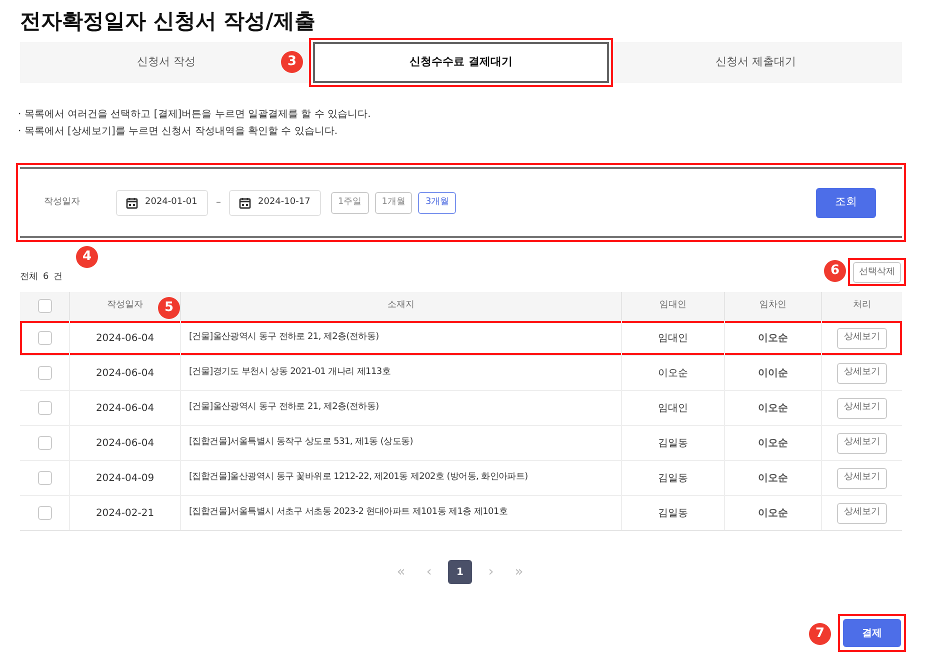 The width and height of the screenshot is (934, 662). I want to click on address-cell-text: [집합건물]서울특별시 동작구 상도로 531, 제1동 (상도동), so click(301, 443).